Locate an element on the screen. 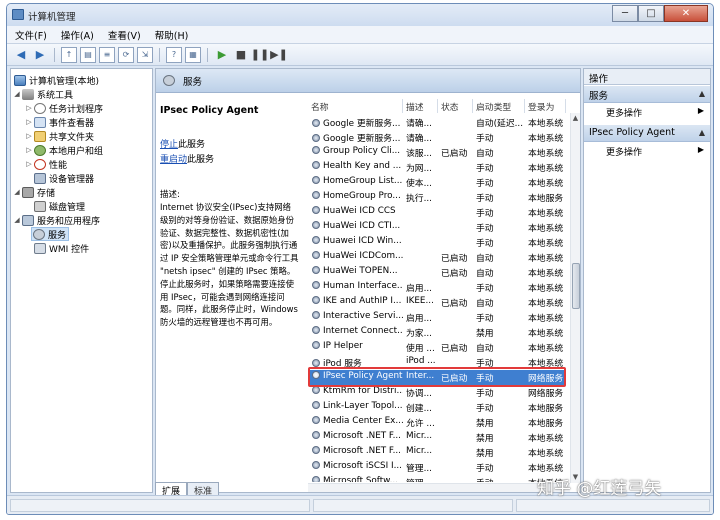  stop-service-icon: ■ is located at coordinates (241, 55).